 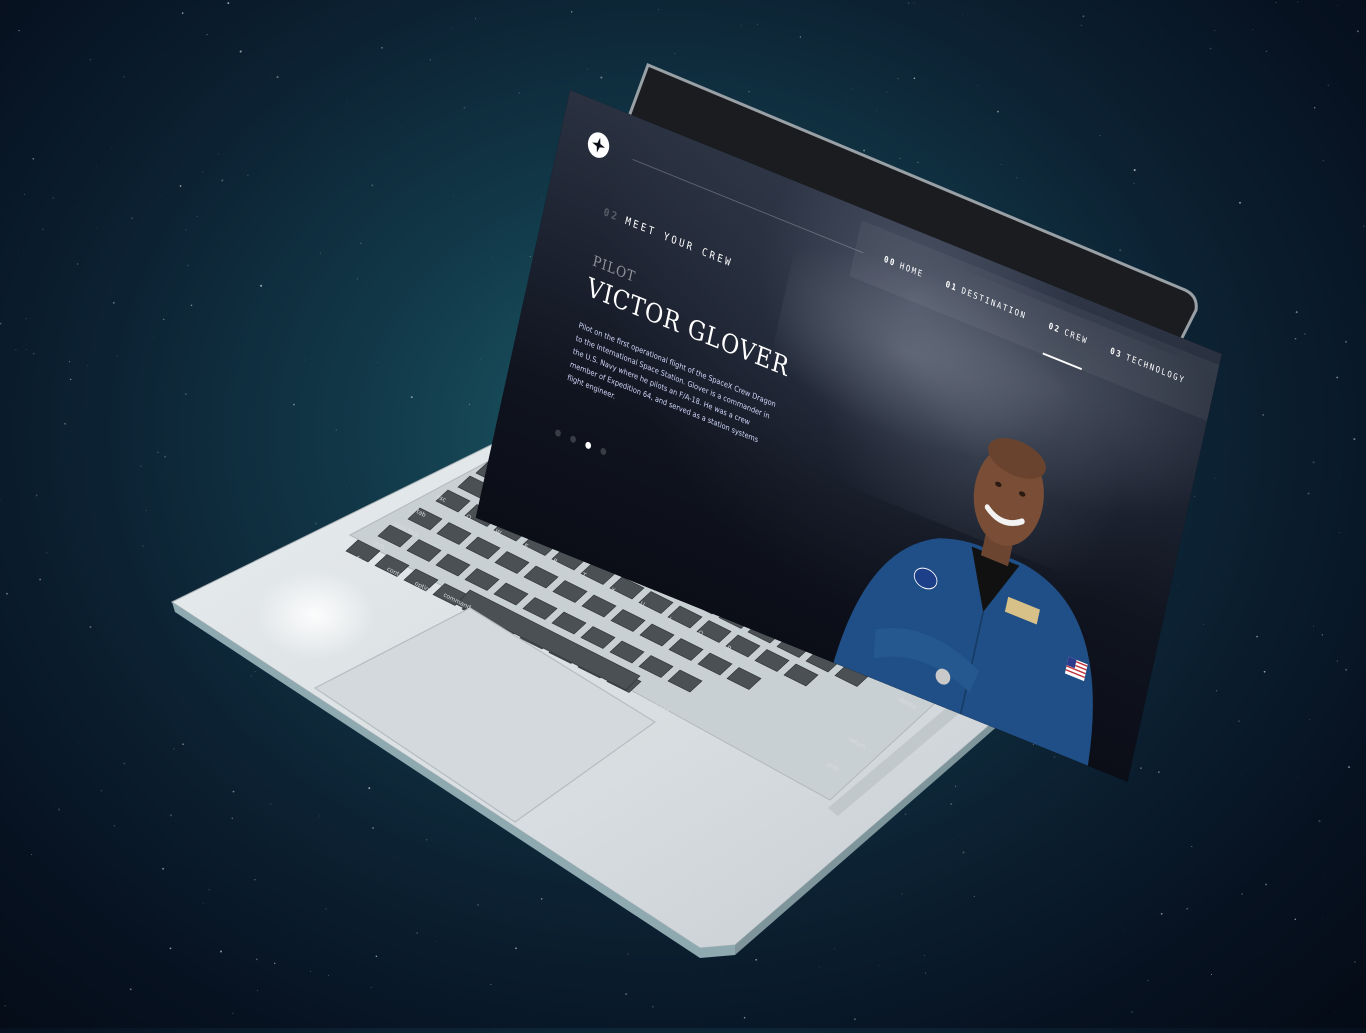 What do you see at coordinates (1116, 354) in the screenshot?
I see `nav-number: 03` at bounding box center [1116, 354].